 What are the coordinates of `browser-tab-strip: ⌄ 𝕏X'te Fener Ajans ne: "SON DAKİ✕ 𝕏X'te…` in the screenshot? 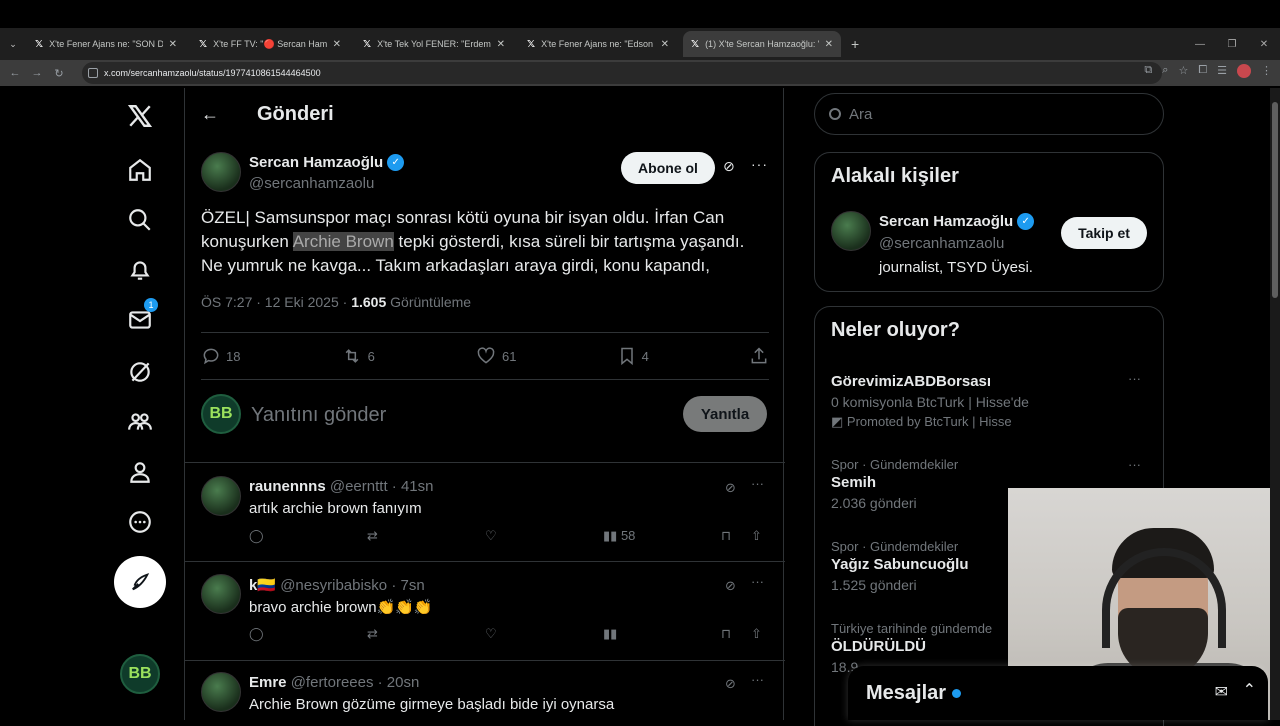 It's located at (640, 44).